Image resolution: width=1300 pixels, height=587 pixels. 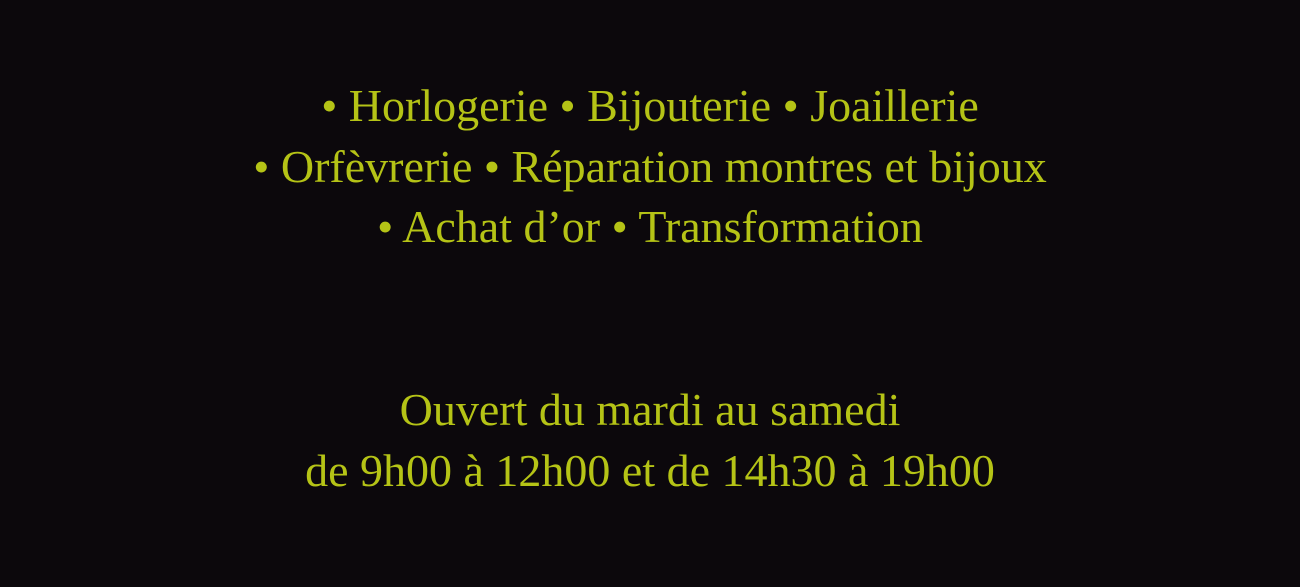 I want to click on opening-days: Ouvert du mardi au samedi, so click(x=650, y=409).